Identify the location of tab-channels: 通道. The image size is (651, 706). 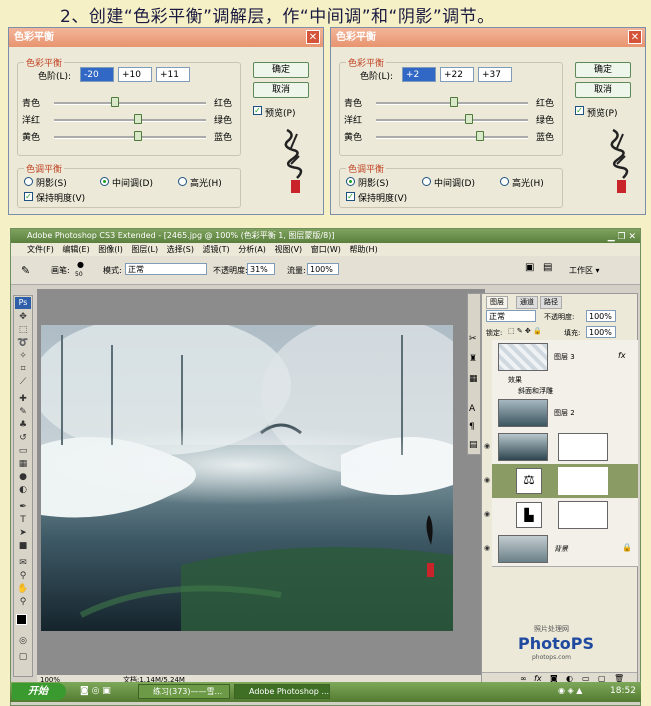
(527, 302).